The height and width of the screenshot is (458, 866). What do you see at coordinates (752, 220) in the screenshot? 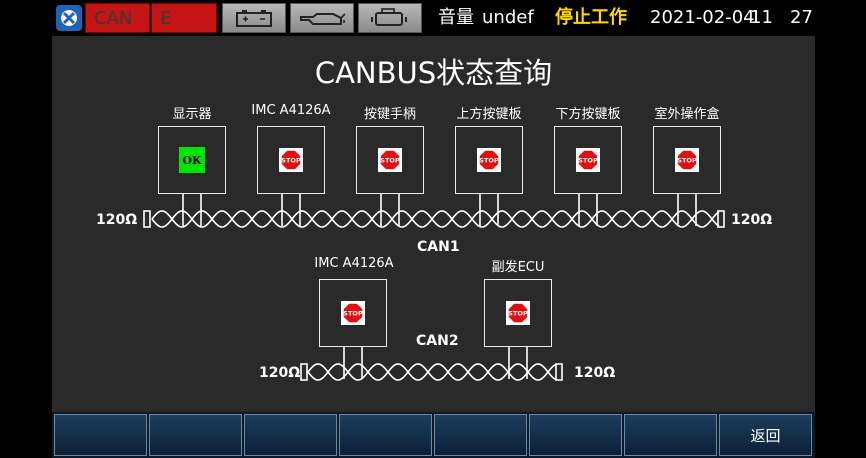
I see `can1-terminator-right-label: 120Ω` at bounding box center [752, 220].